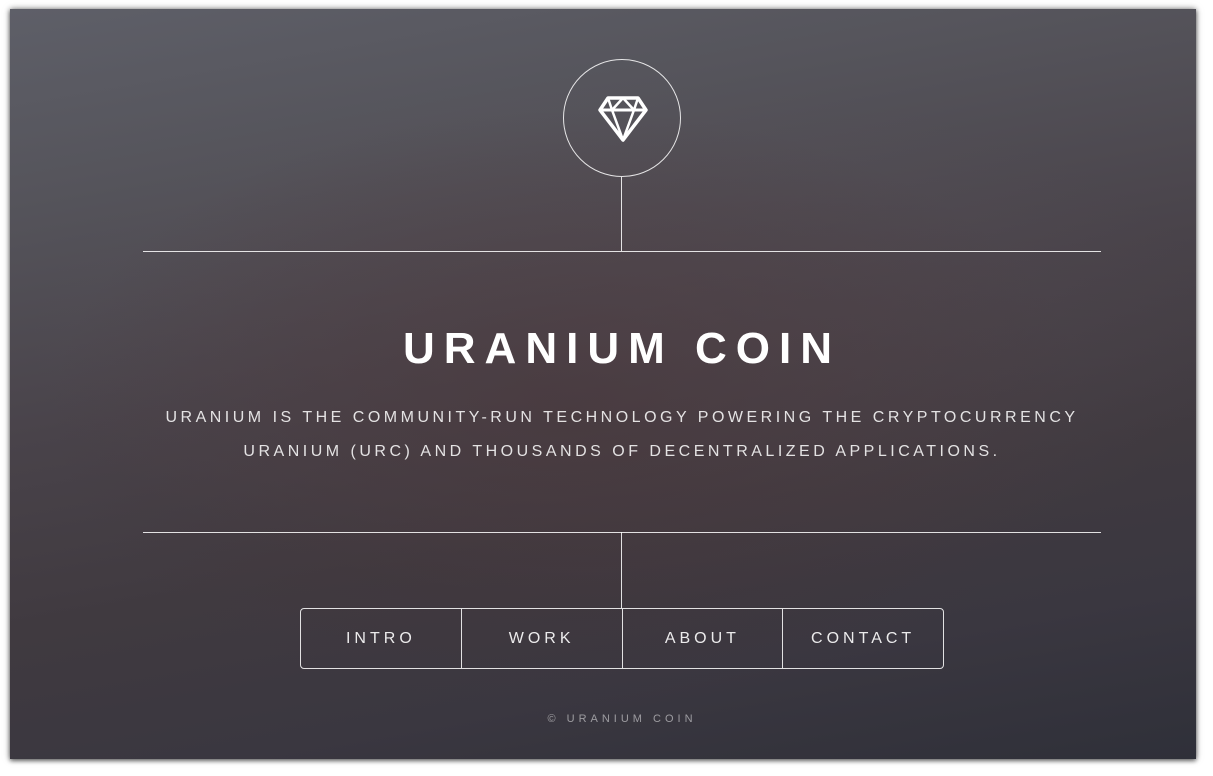  Describe the element at coordinates (622, 348) in the screenshot. I see `page-title: URANIUM COIN` at that location.